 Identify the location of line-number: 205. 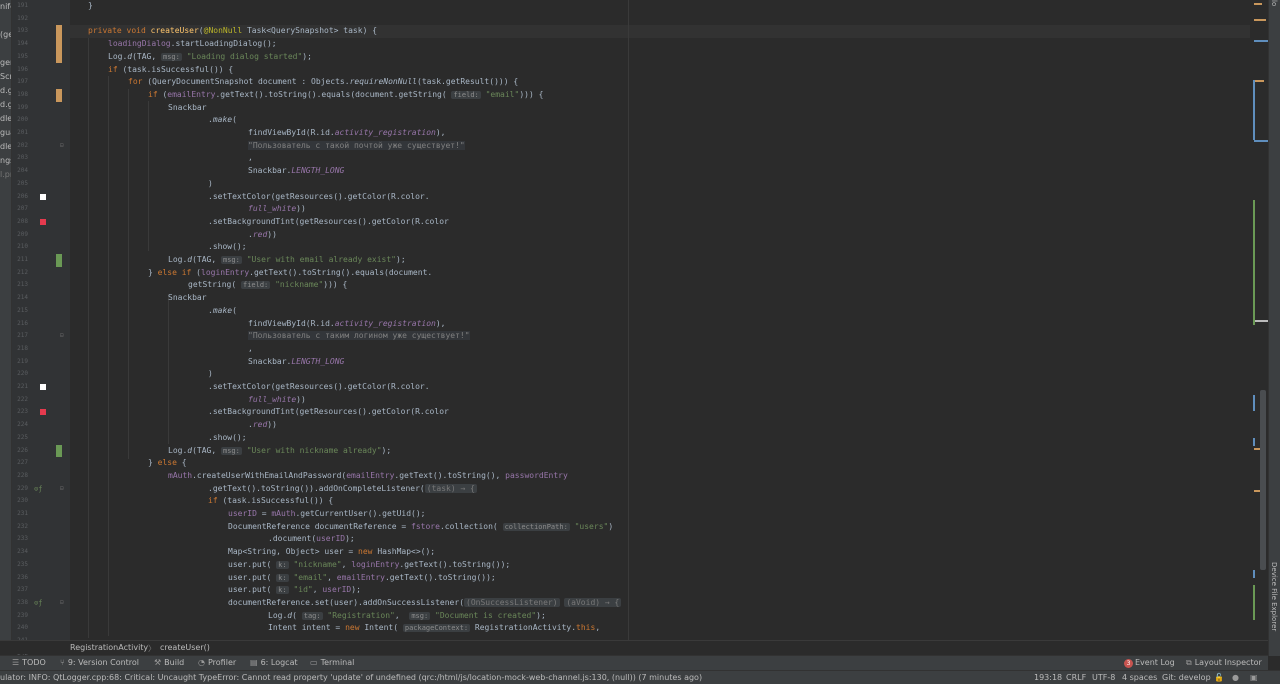
(20, 184).